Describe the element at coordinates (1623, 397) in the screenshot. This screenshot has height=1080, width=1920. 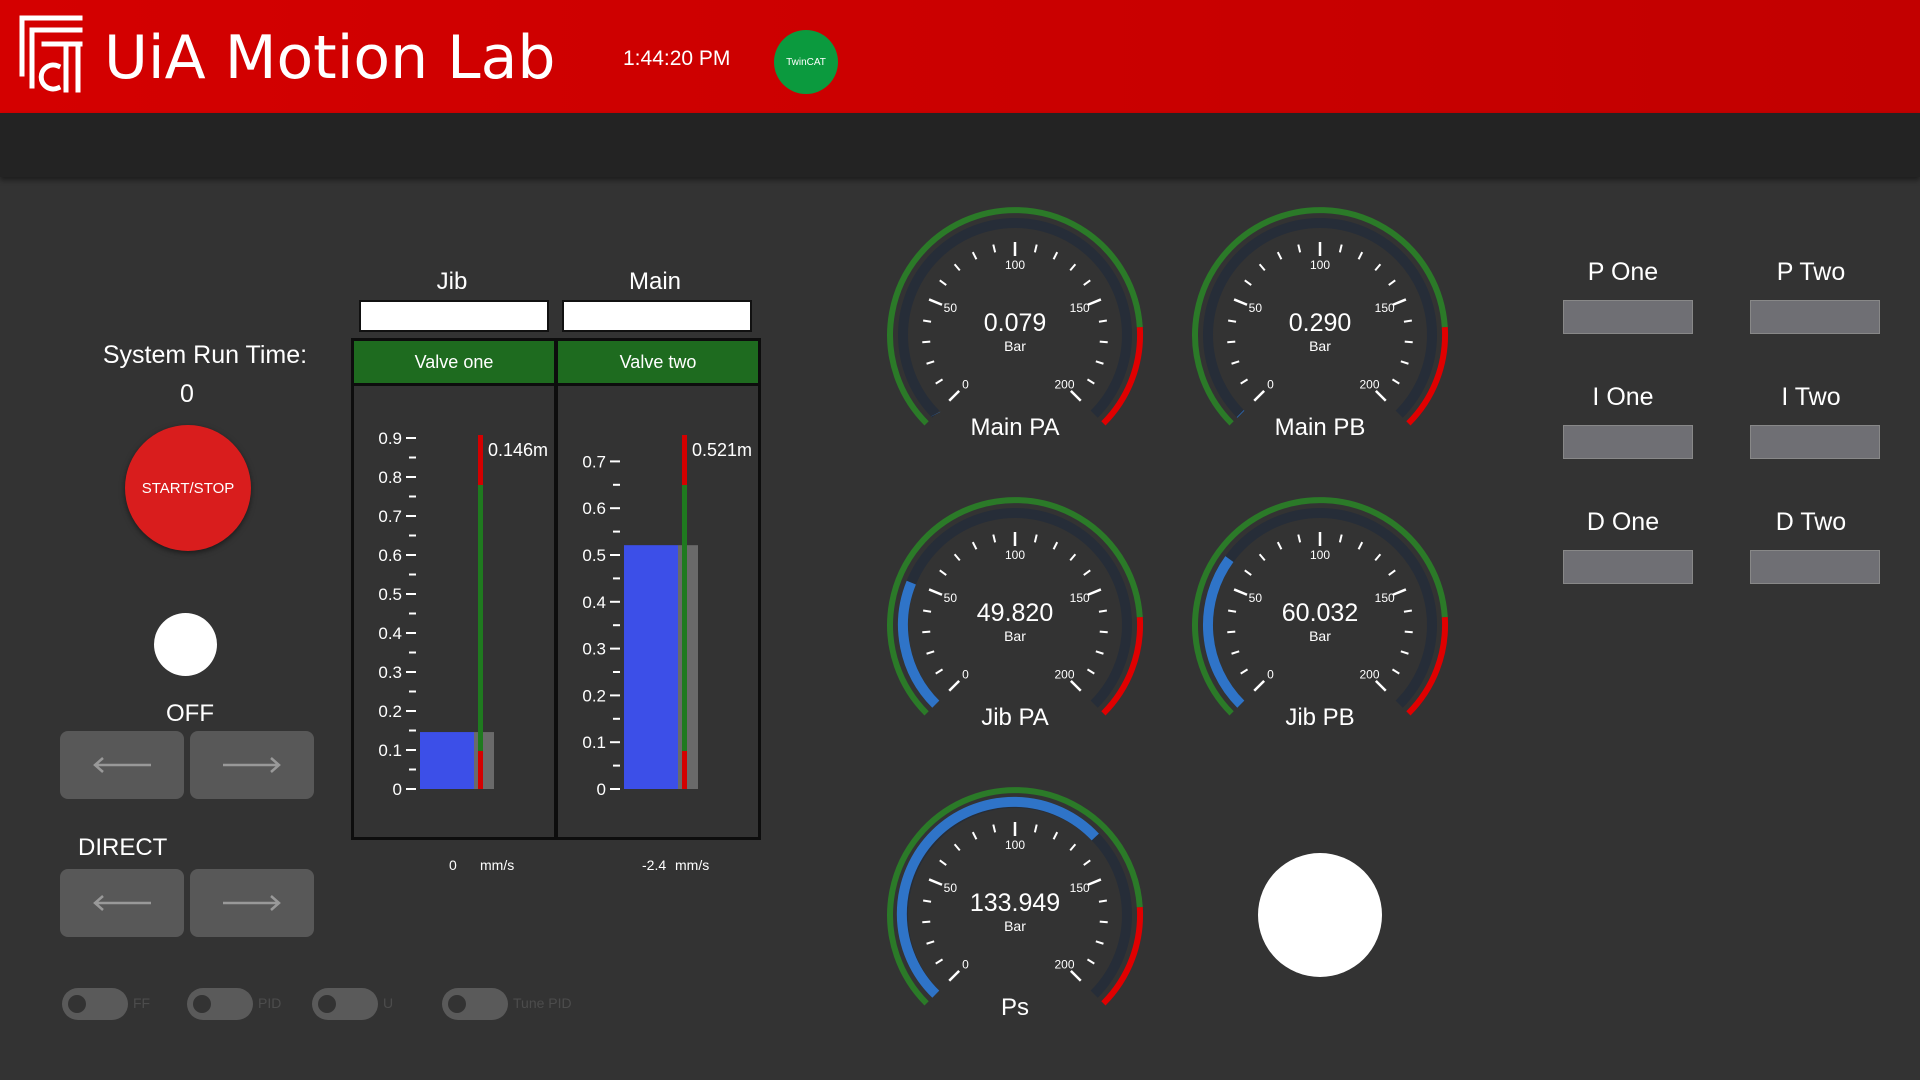
I see `i-one-label: I One` at that location.